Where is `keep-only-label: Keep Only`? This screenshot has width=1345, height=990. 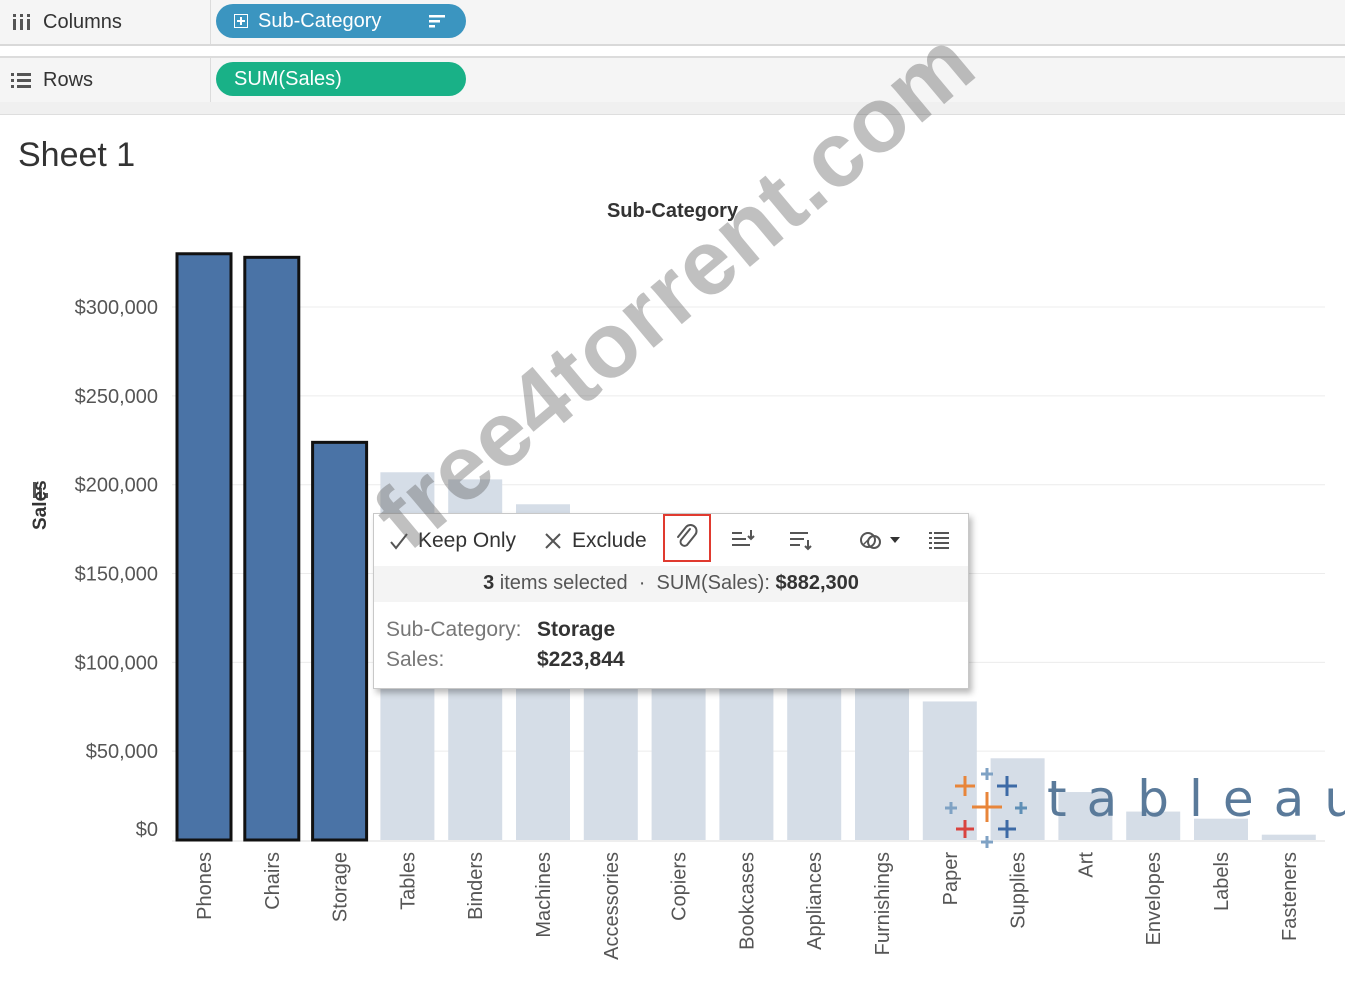
keep-only-label: Keep Only is located at coordinates (467, 540).